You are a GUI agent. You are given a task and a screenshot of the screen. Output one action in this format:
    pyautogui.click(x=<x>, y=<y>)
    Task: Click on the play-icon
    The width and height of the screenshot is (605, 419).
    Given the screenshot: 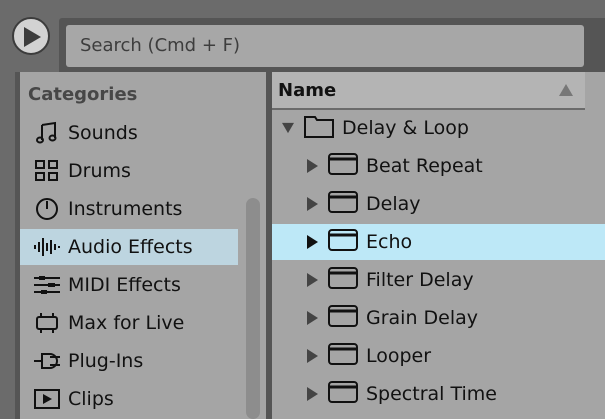 What is the action you would take?
    pyautogui.click(x=32, y=37)
    